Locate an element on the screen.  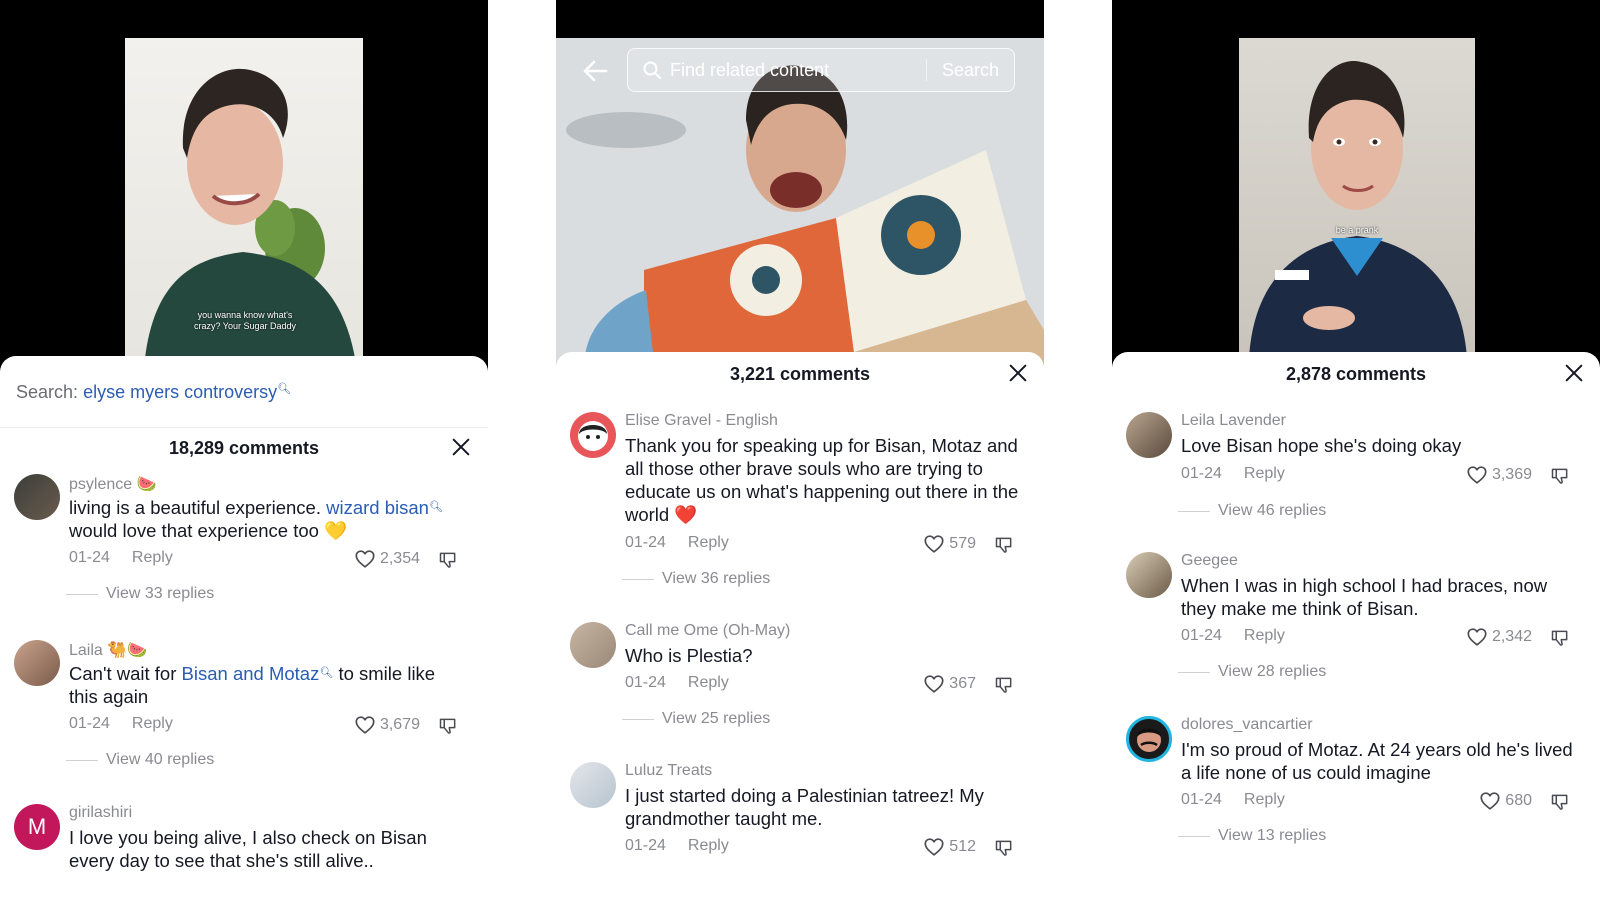
view-replies-label: View 28 replies is located at coordinates (1272, 671).